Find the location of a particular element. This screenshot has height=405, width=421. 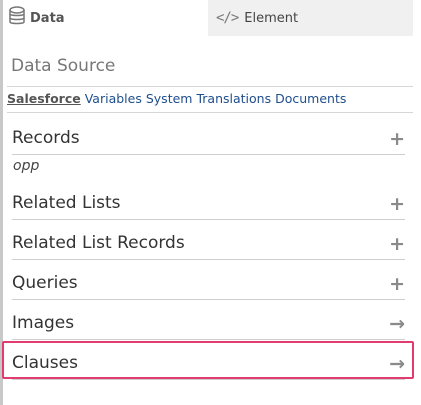

clauses-highlight-box is located at coordinates (208, 360).